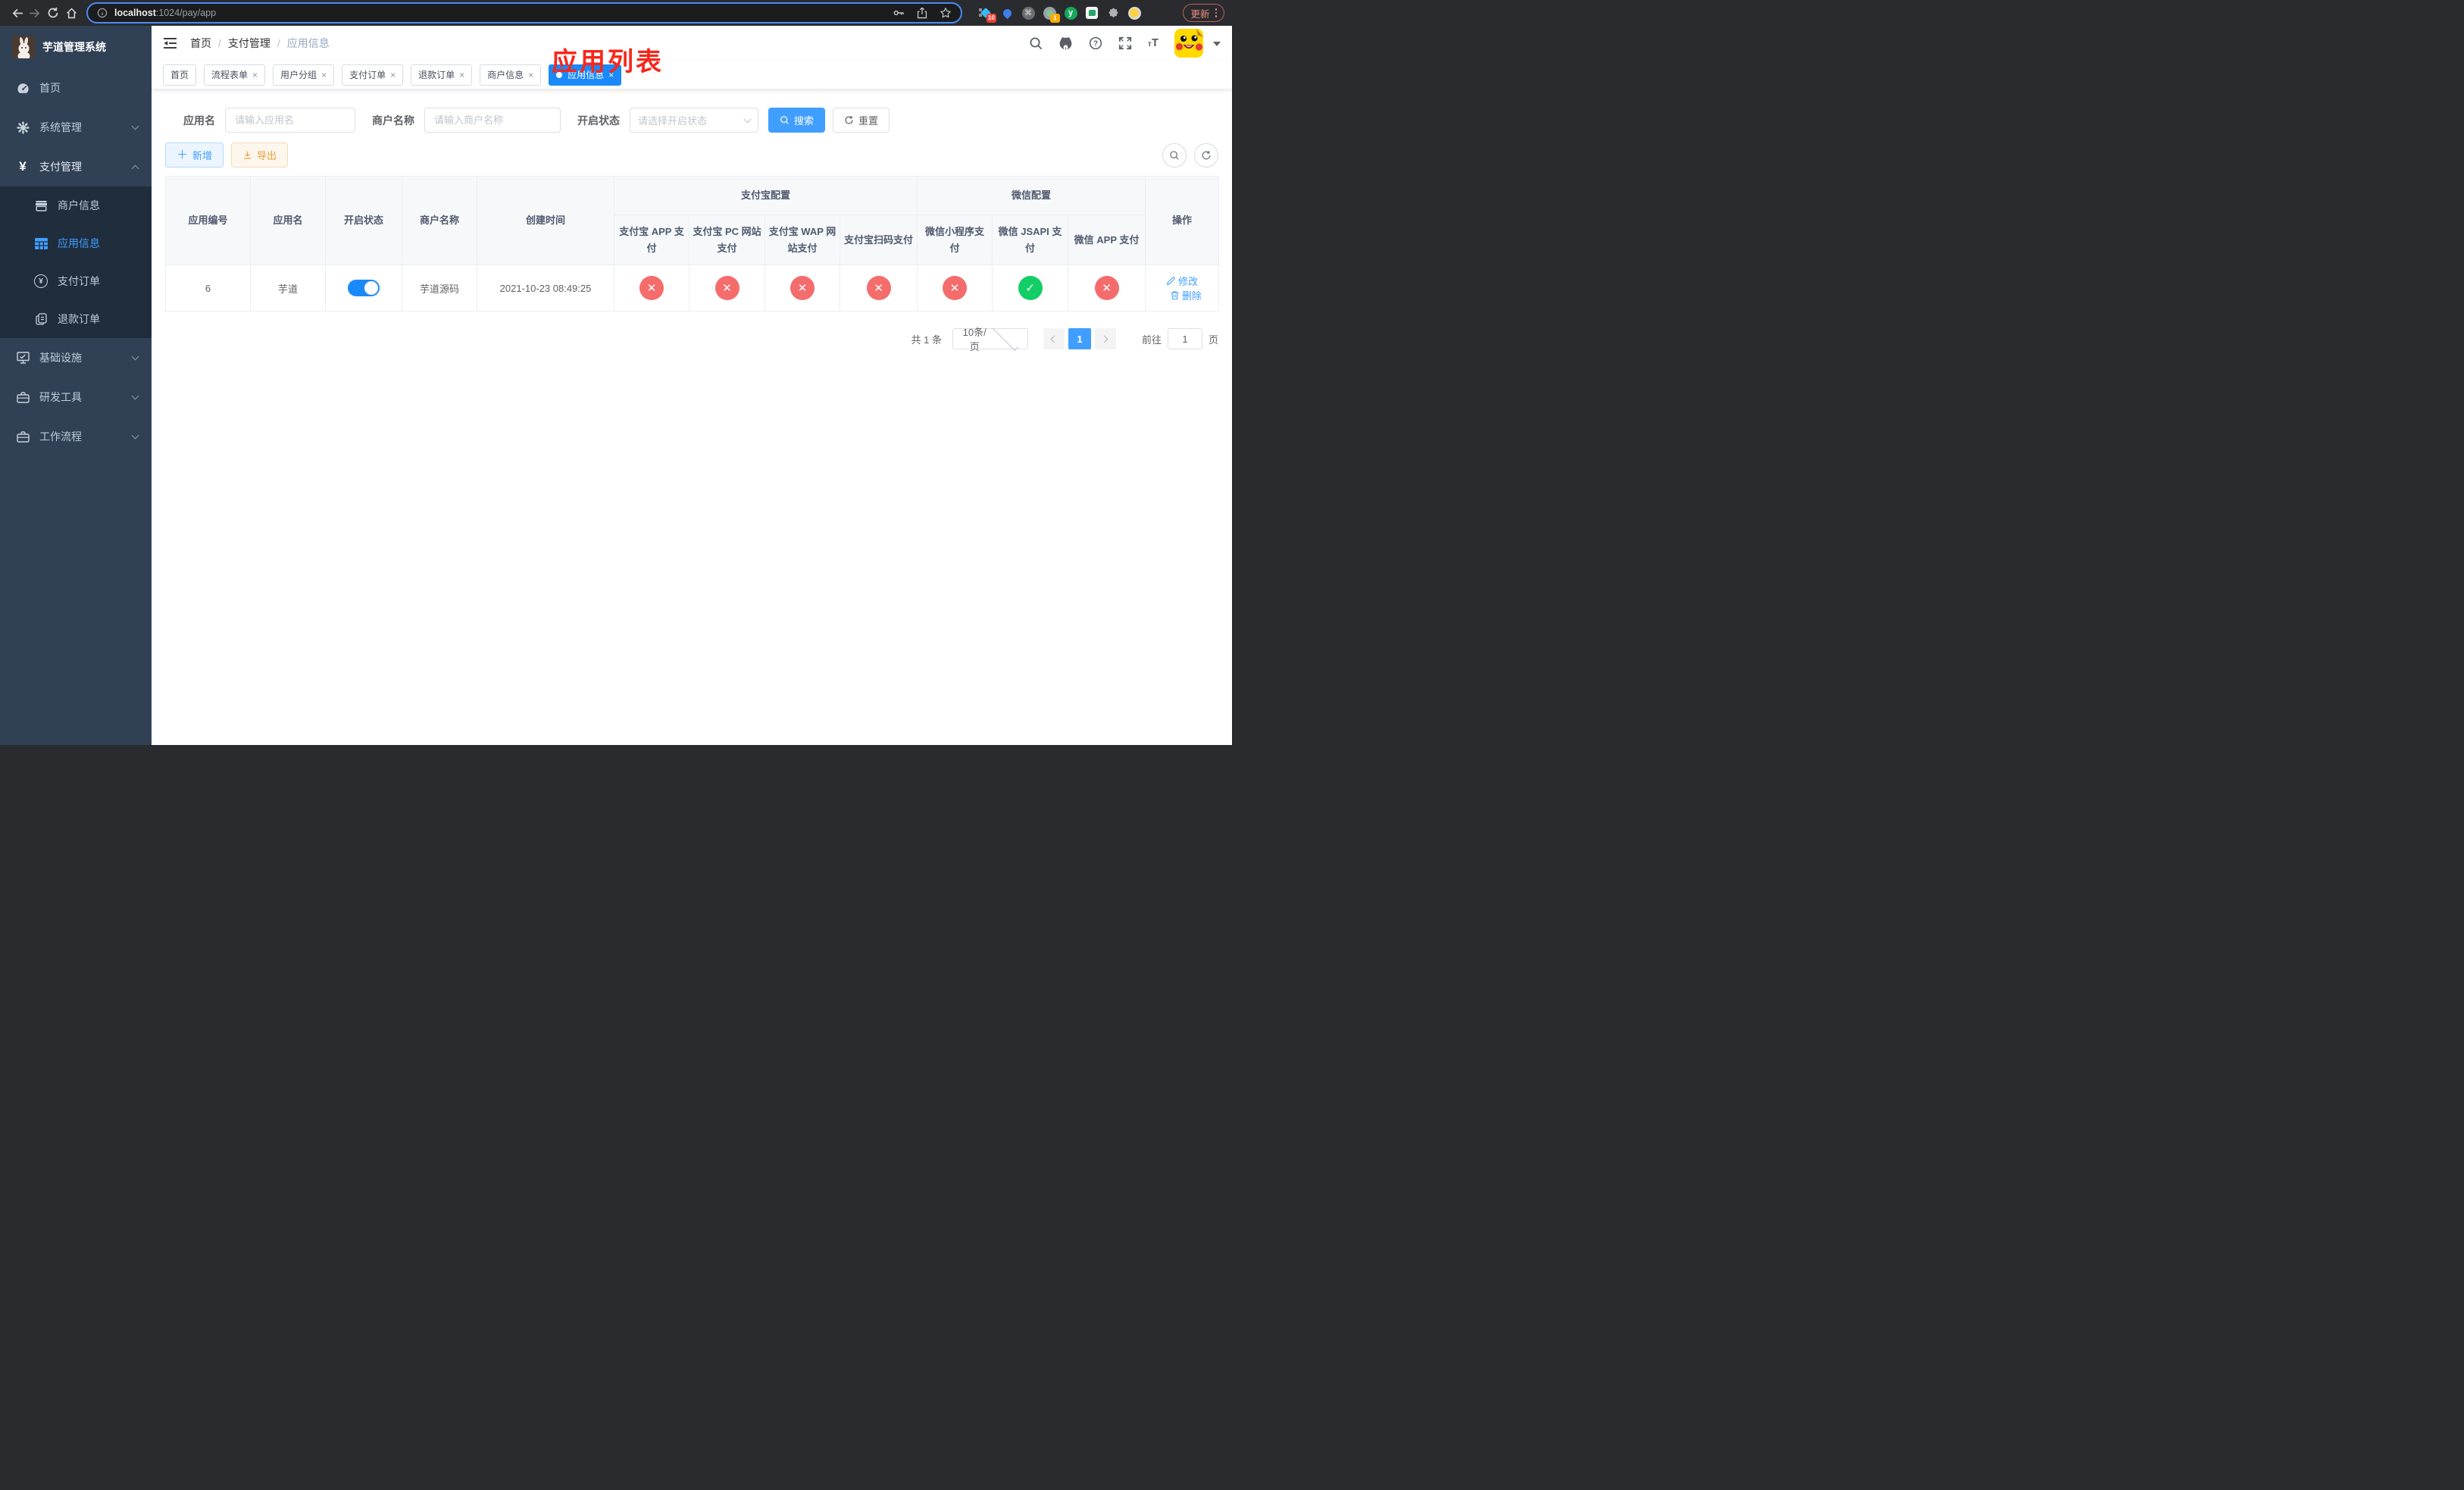  I want to click on reset-button: 重置, so click(861, 120).